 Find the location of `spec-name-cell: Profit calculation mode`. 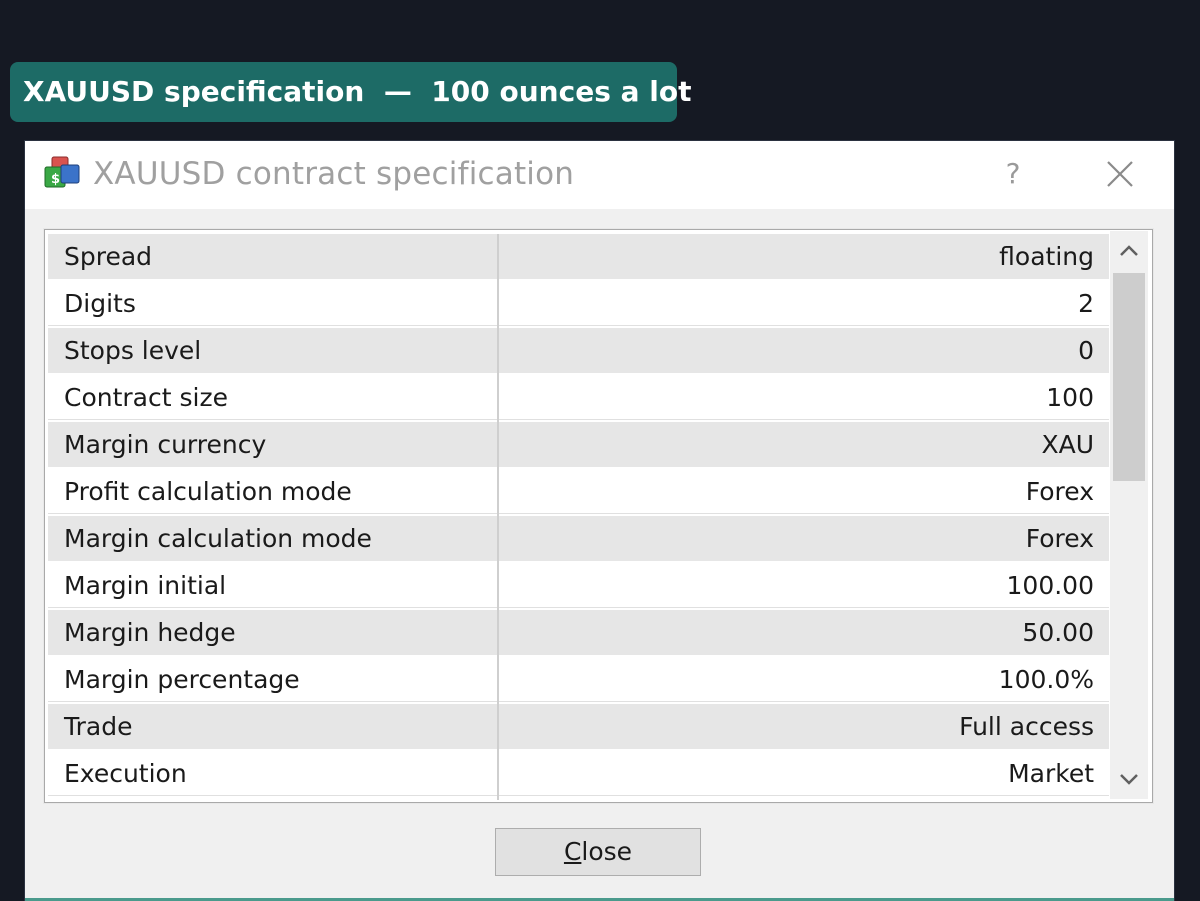

spec-name-cell: Profit calculation mode is located at coordinates (272, 491).